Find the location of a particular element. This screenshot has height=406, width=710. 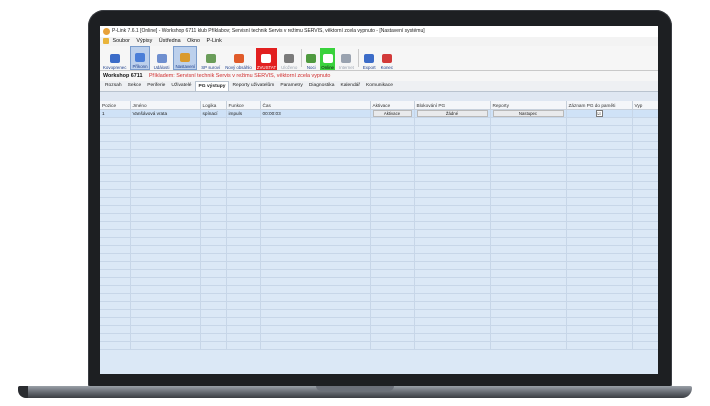

cell-aktivace: Aktivace is located at coordinates (392, 113).